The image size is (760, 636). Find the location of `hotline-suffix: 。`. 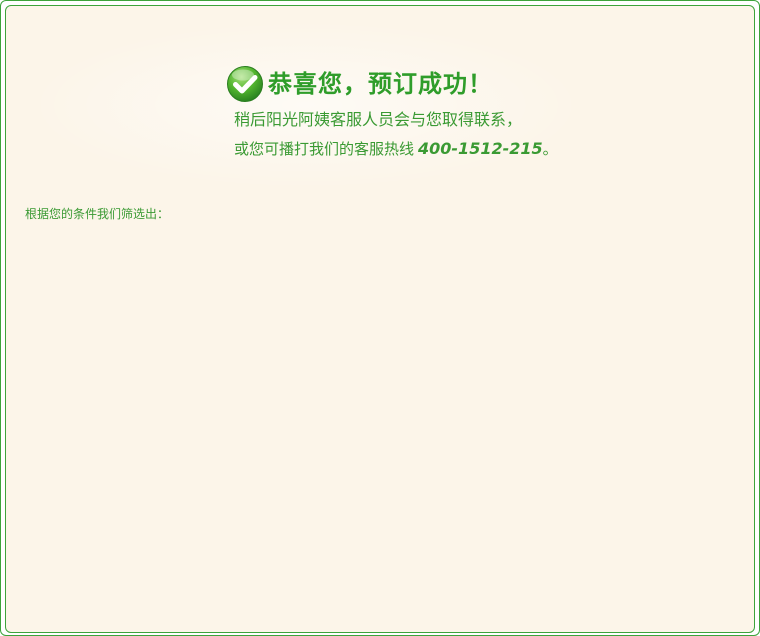

hotline-suffix: 。 is located at coordinates (550, 149).